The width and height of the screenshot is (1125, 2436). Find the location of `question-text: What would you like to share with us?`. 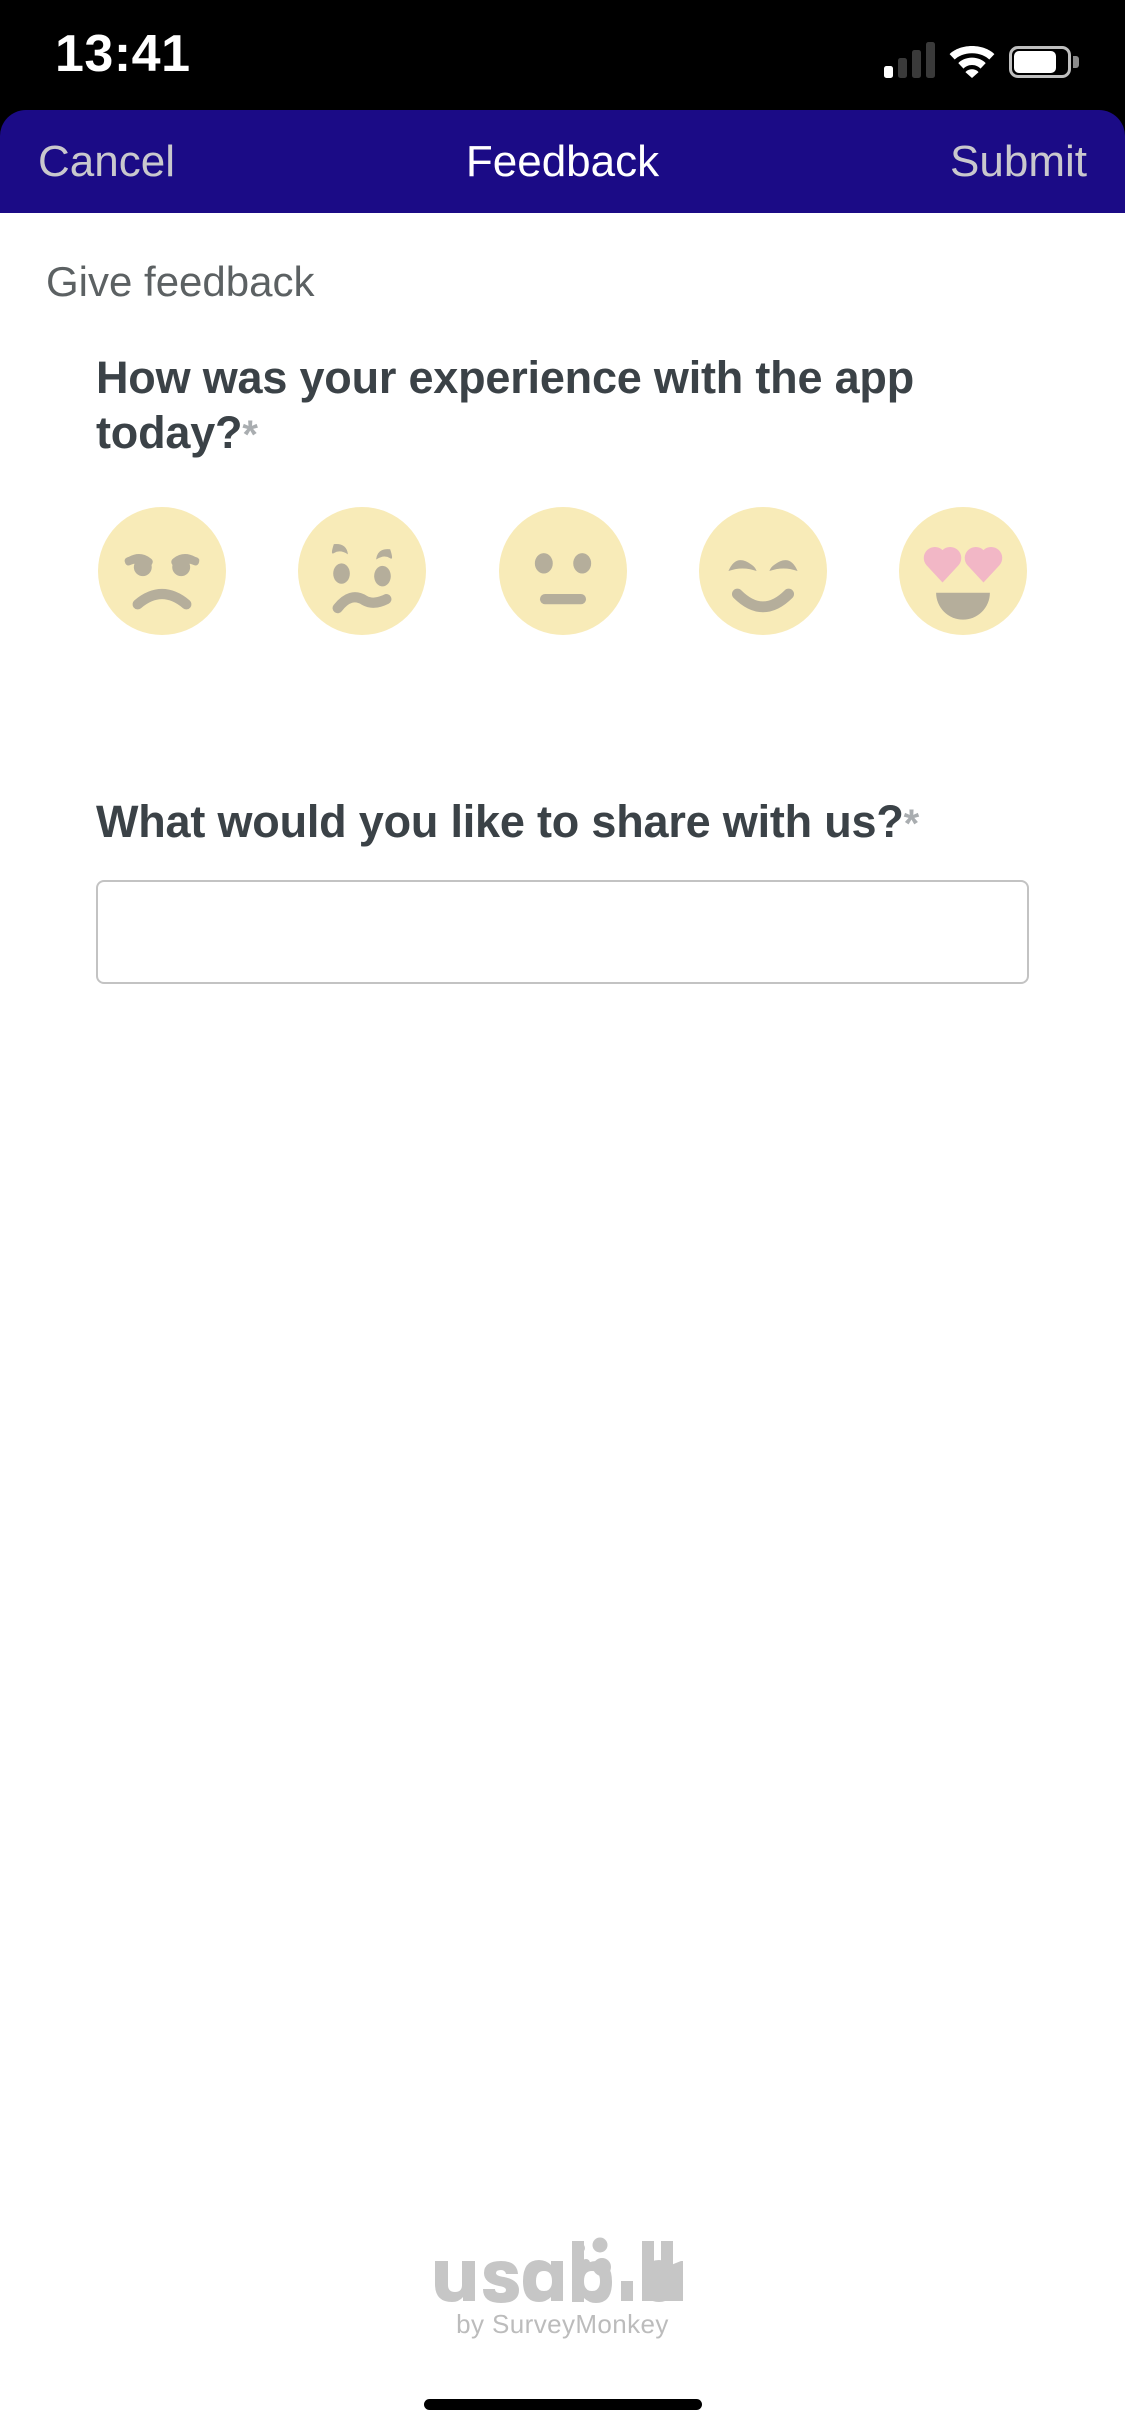

question-text: What would you like to share with us? is located at coordinates (500, 821).